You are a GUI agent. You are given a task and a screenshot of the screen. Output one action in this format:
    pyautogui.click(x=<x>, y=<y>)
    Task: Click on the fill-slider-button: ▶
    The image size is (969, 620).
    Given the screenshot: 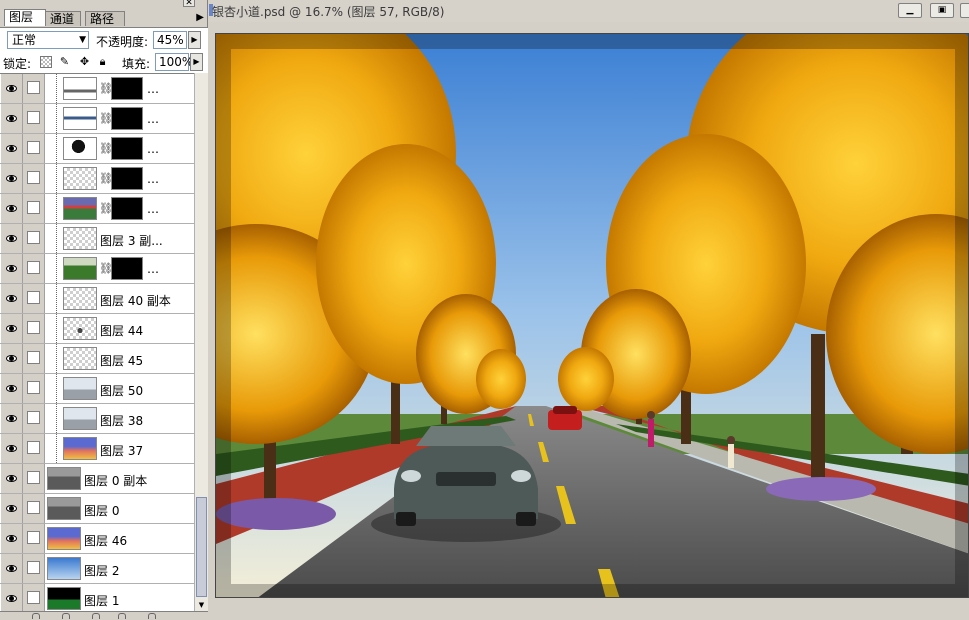 What is the action you would take?
    pyautogui.click(x=196, y=62)
    